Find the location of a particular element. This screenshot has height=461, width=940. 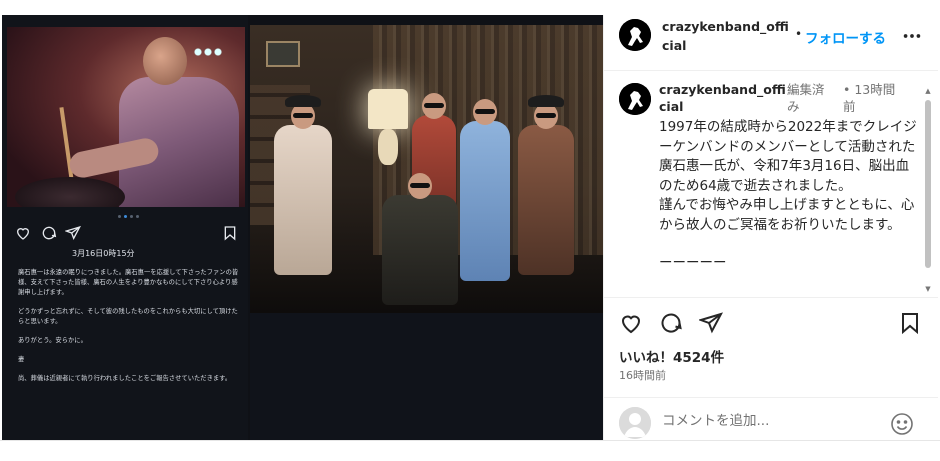

edited-label: 編集済み is located at coordinates (806, 98).